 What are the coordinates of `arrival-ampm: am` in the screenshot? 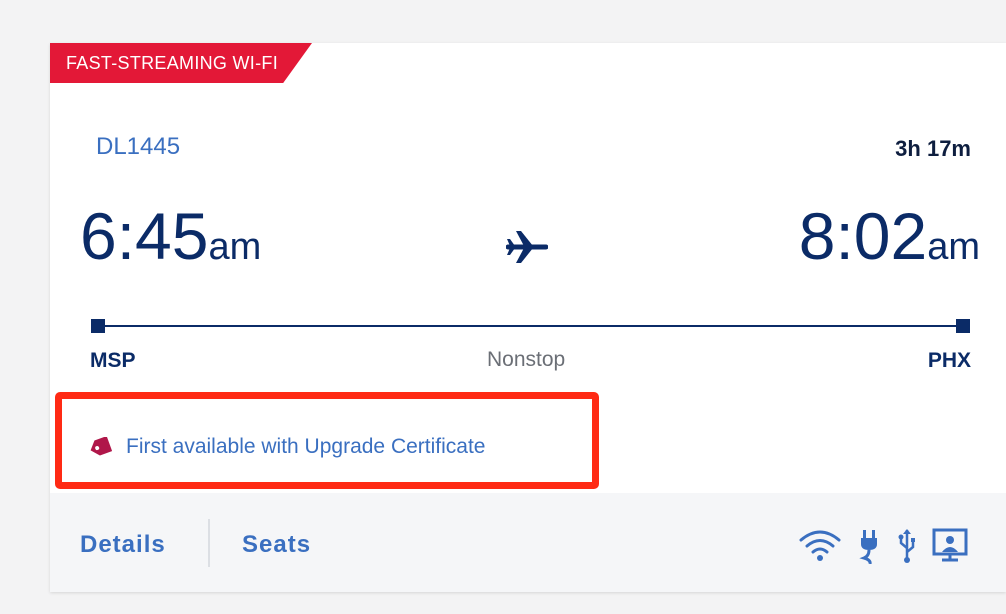 It's located at (953, 247).